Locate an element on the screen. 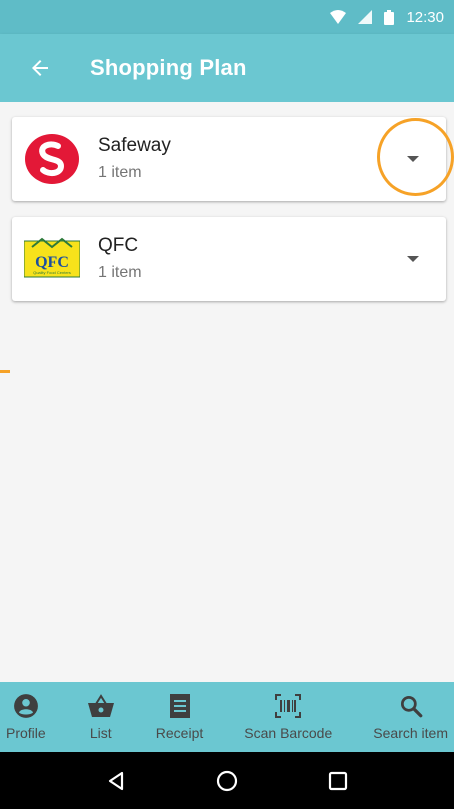  store-name: Safeway is located at coordinates (134, 145).